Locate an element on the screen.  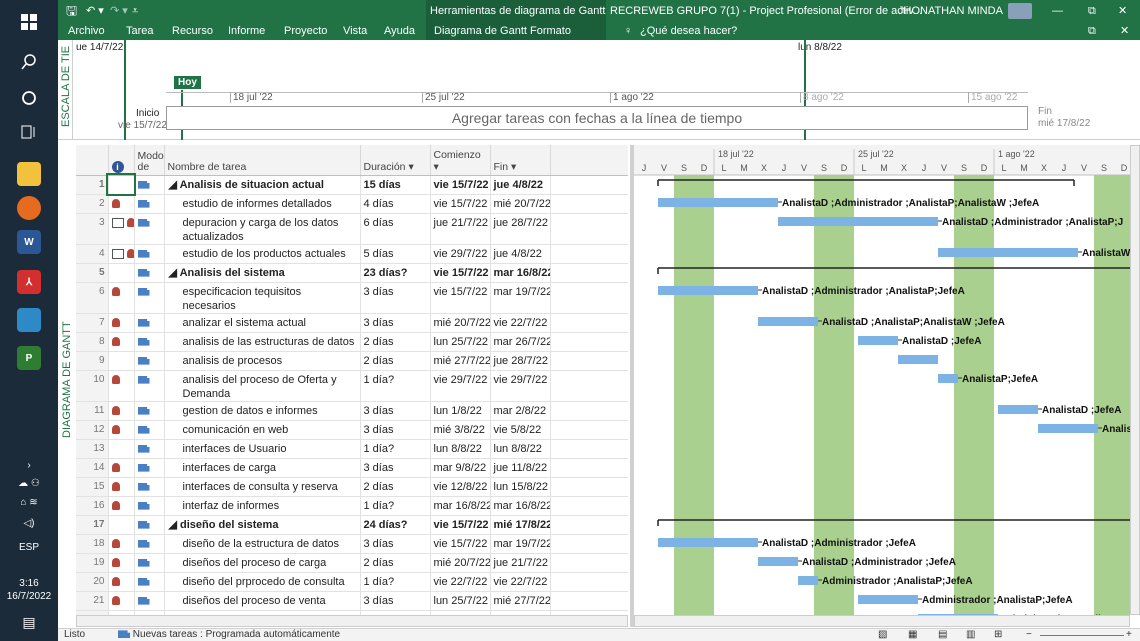
start-header: Comienzo ▾ is located at coordinates (460, 160).